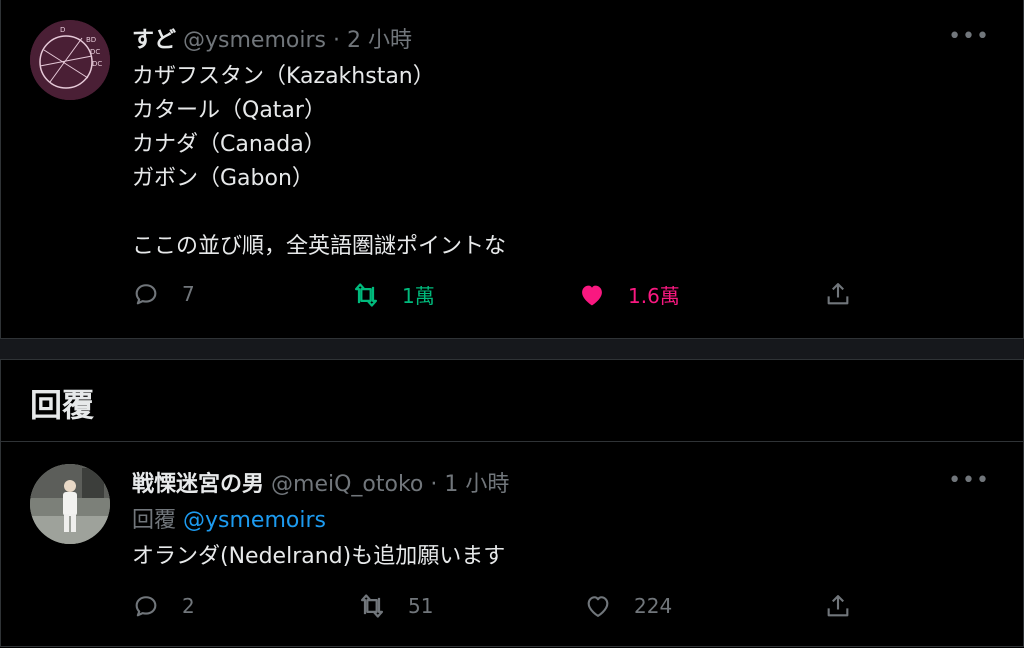 The image size is (1024, 648). I want to click on like-count: 224, so click(653, 606).